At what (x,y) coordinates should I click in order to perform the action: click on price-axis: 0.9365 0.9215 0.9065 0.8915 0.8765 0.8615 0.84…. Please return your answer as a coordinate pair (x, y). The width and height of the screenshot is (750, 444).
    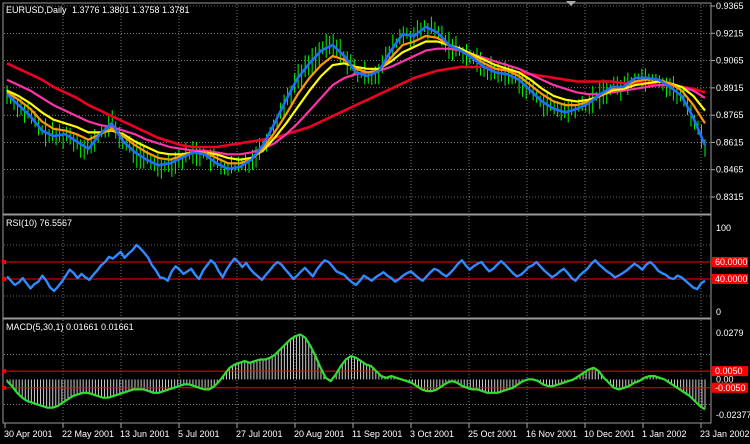
    Looking at the image, I should click on (727, 101).